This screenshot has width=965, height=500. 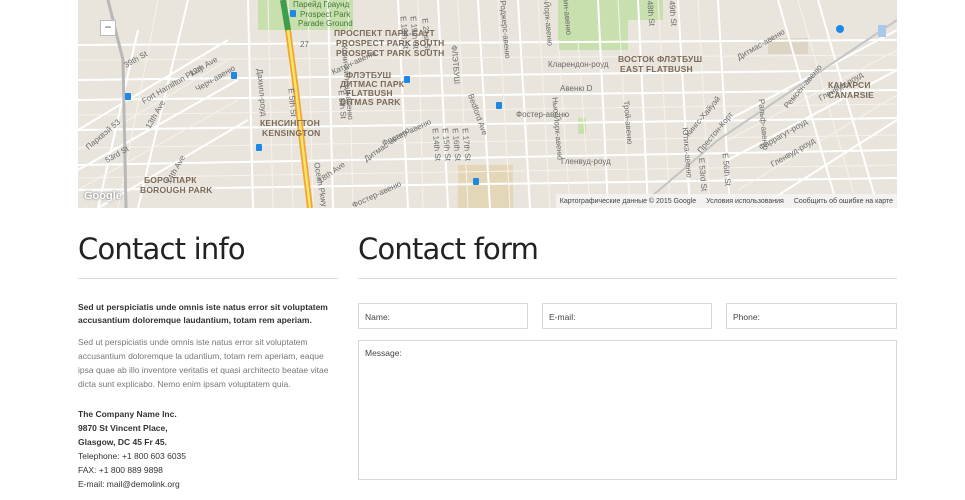 I want to click on map-label-neighborhood: КЕНСИНГТОН, so click(x=290, y=123).